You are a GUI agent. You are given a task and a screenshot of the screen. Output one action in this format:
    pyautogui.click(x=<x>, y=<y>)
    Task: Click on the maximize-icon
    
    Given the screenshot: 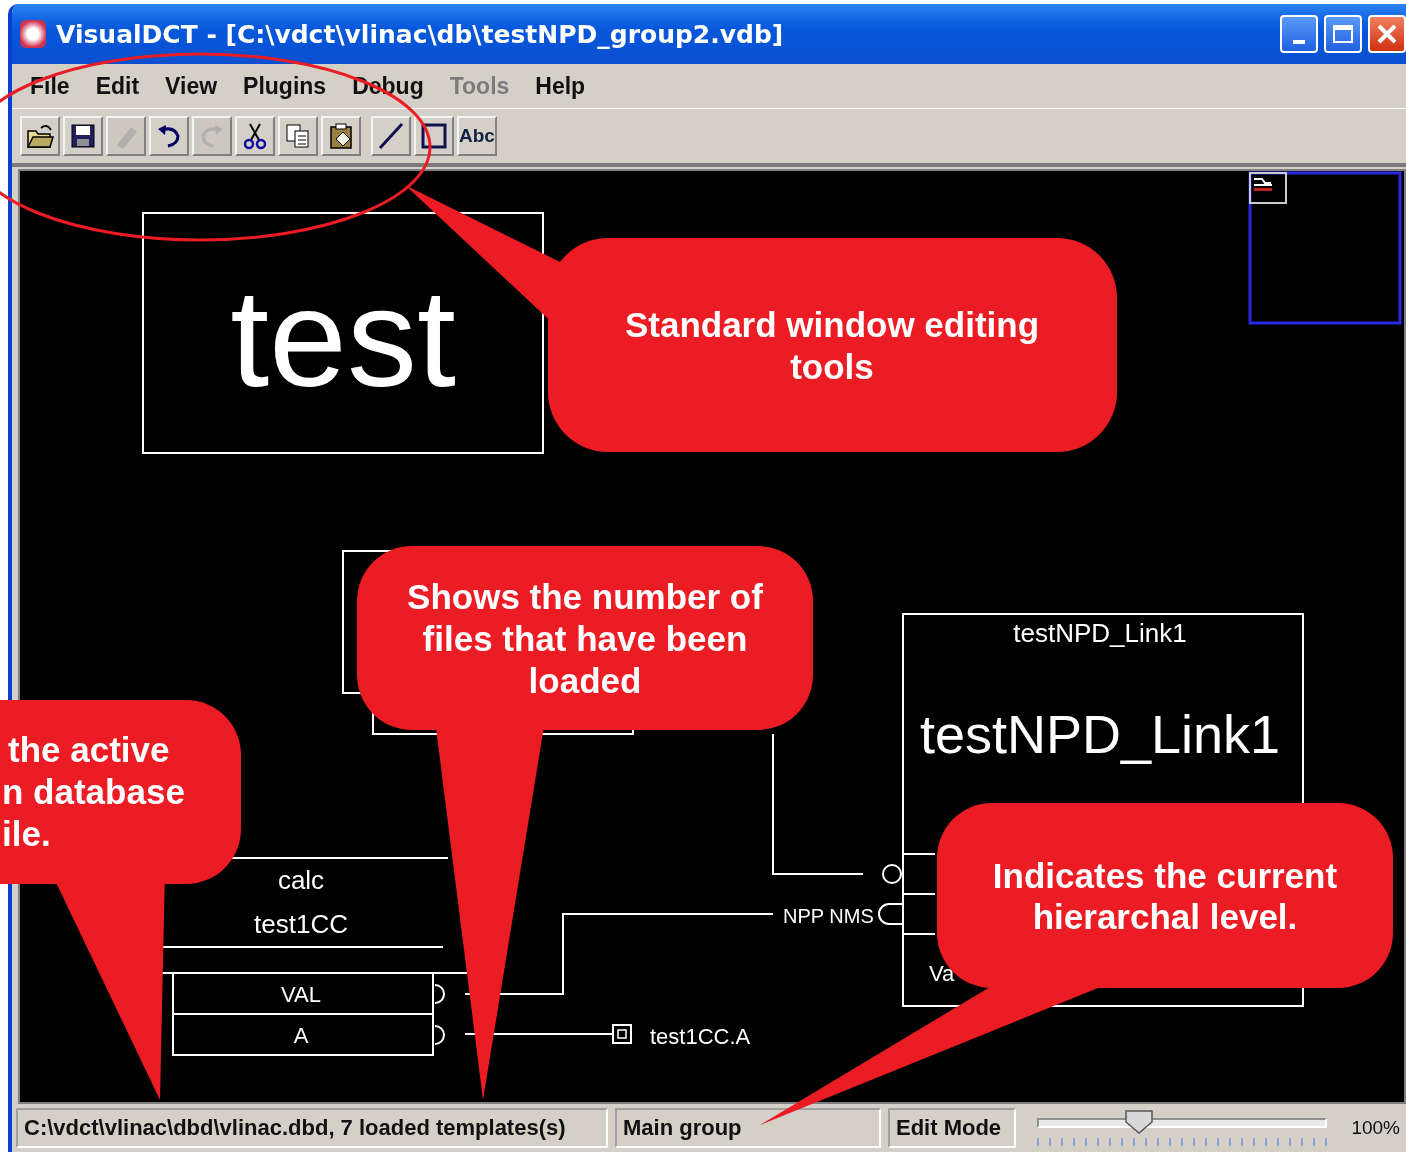 What is the action you would take?
    pyautogui.click(x=1343, y=34)
    